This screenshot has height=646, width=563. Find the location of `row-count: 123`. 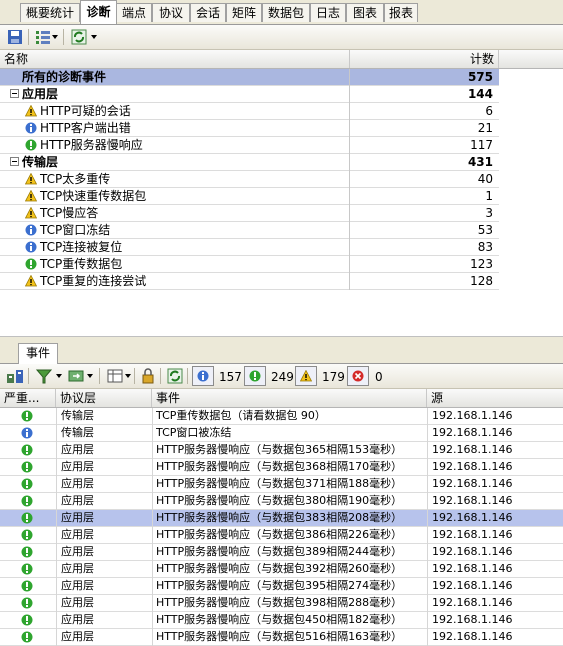

row-count: 123 is located at coordinates (481, 264).